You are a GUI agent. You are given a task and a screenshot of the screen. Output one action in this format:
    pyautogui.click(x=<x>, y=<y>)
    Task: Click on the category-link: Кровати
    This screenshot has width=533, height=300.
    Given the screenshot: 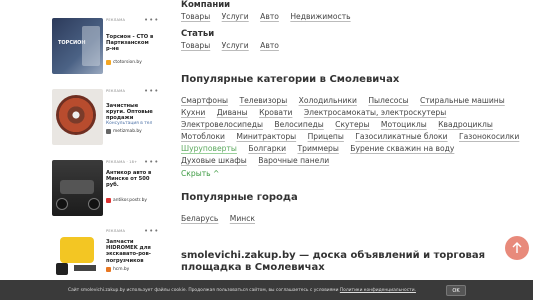 What is the action you would take?
    pyautogui.click(x=275, y=112)
    